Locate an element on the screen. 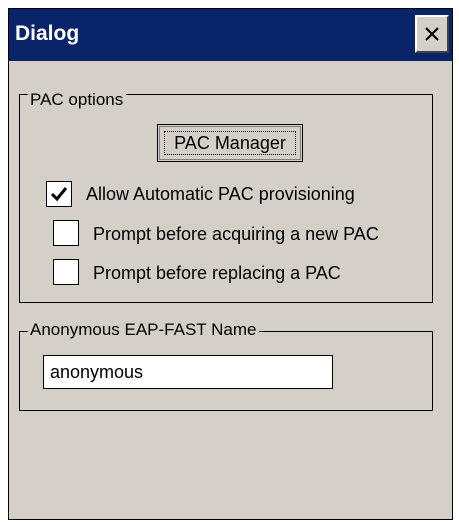  pac-options-label: PAC options is located at coordinates (77, 100).